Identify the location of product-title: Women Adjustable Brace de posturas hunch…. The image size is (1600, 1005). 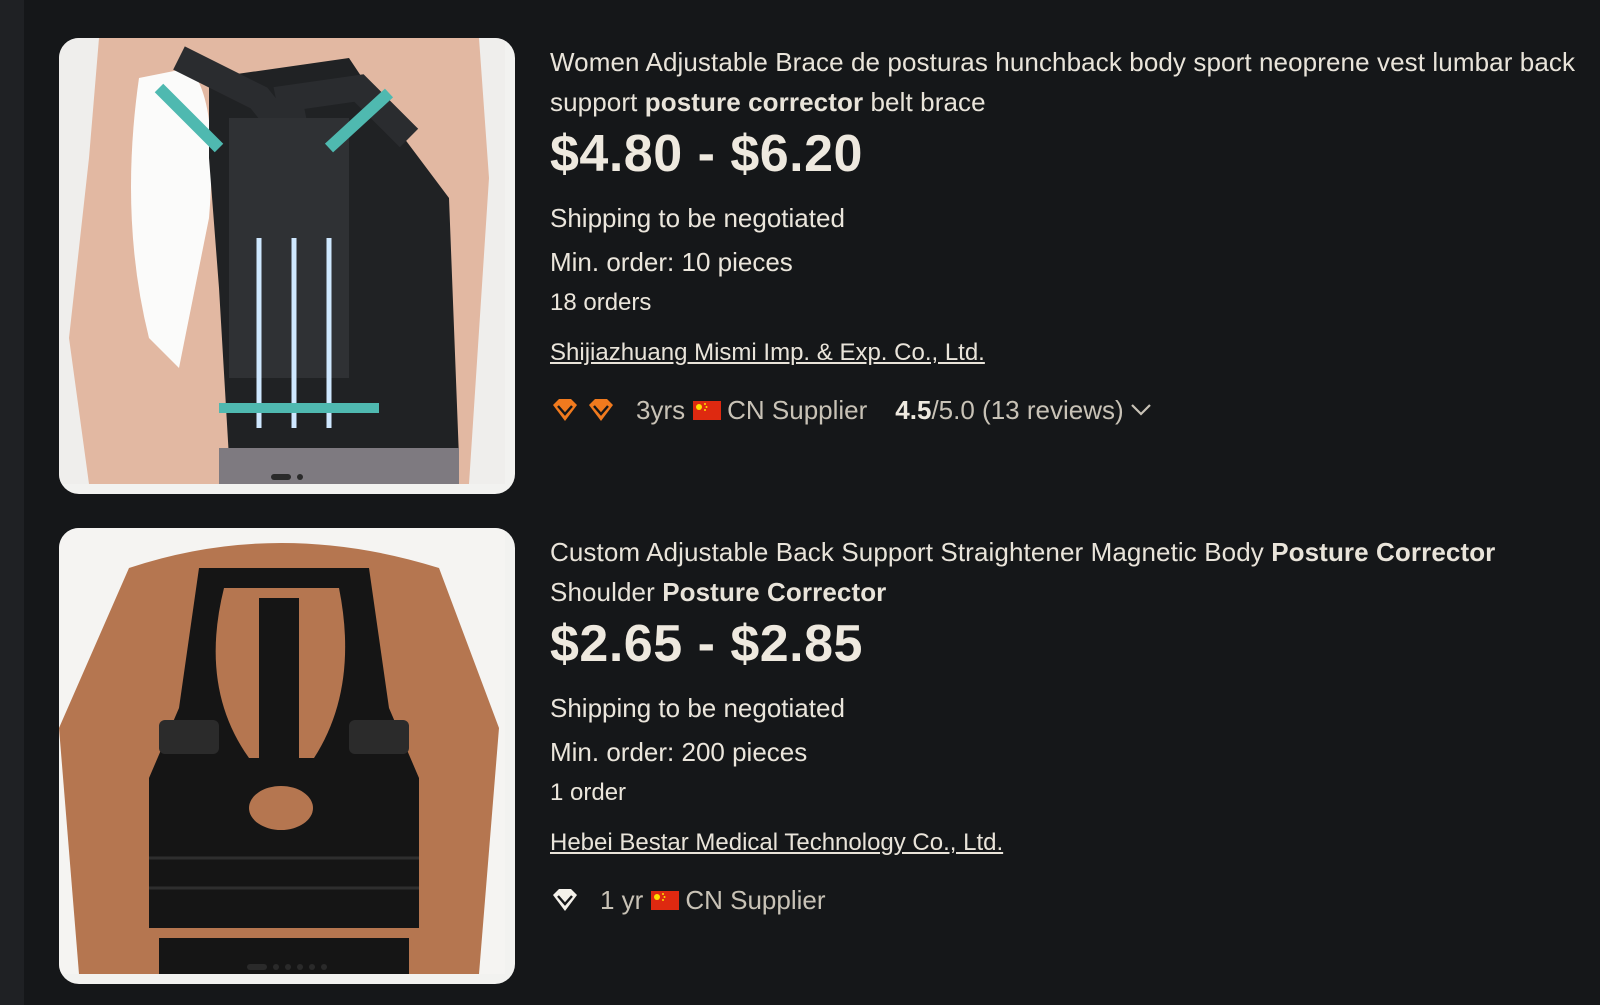
(1070, 82).